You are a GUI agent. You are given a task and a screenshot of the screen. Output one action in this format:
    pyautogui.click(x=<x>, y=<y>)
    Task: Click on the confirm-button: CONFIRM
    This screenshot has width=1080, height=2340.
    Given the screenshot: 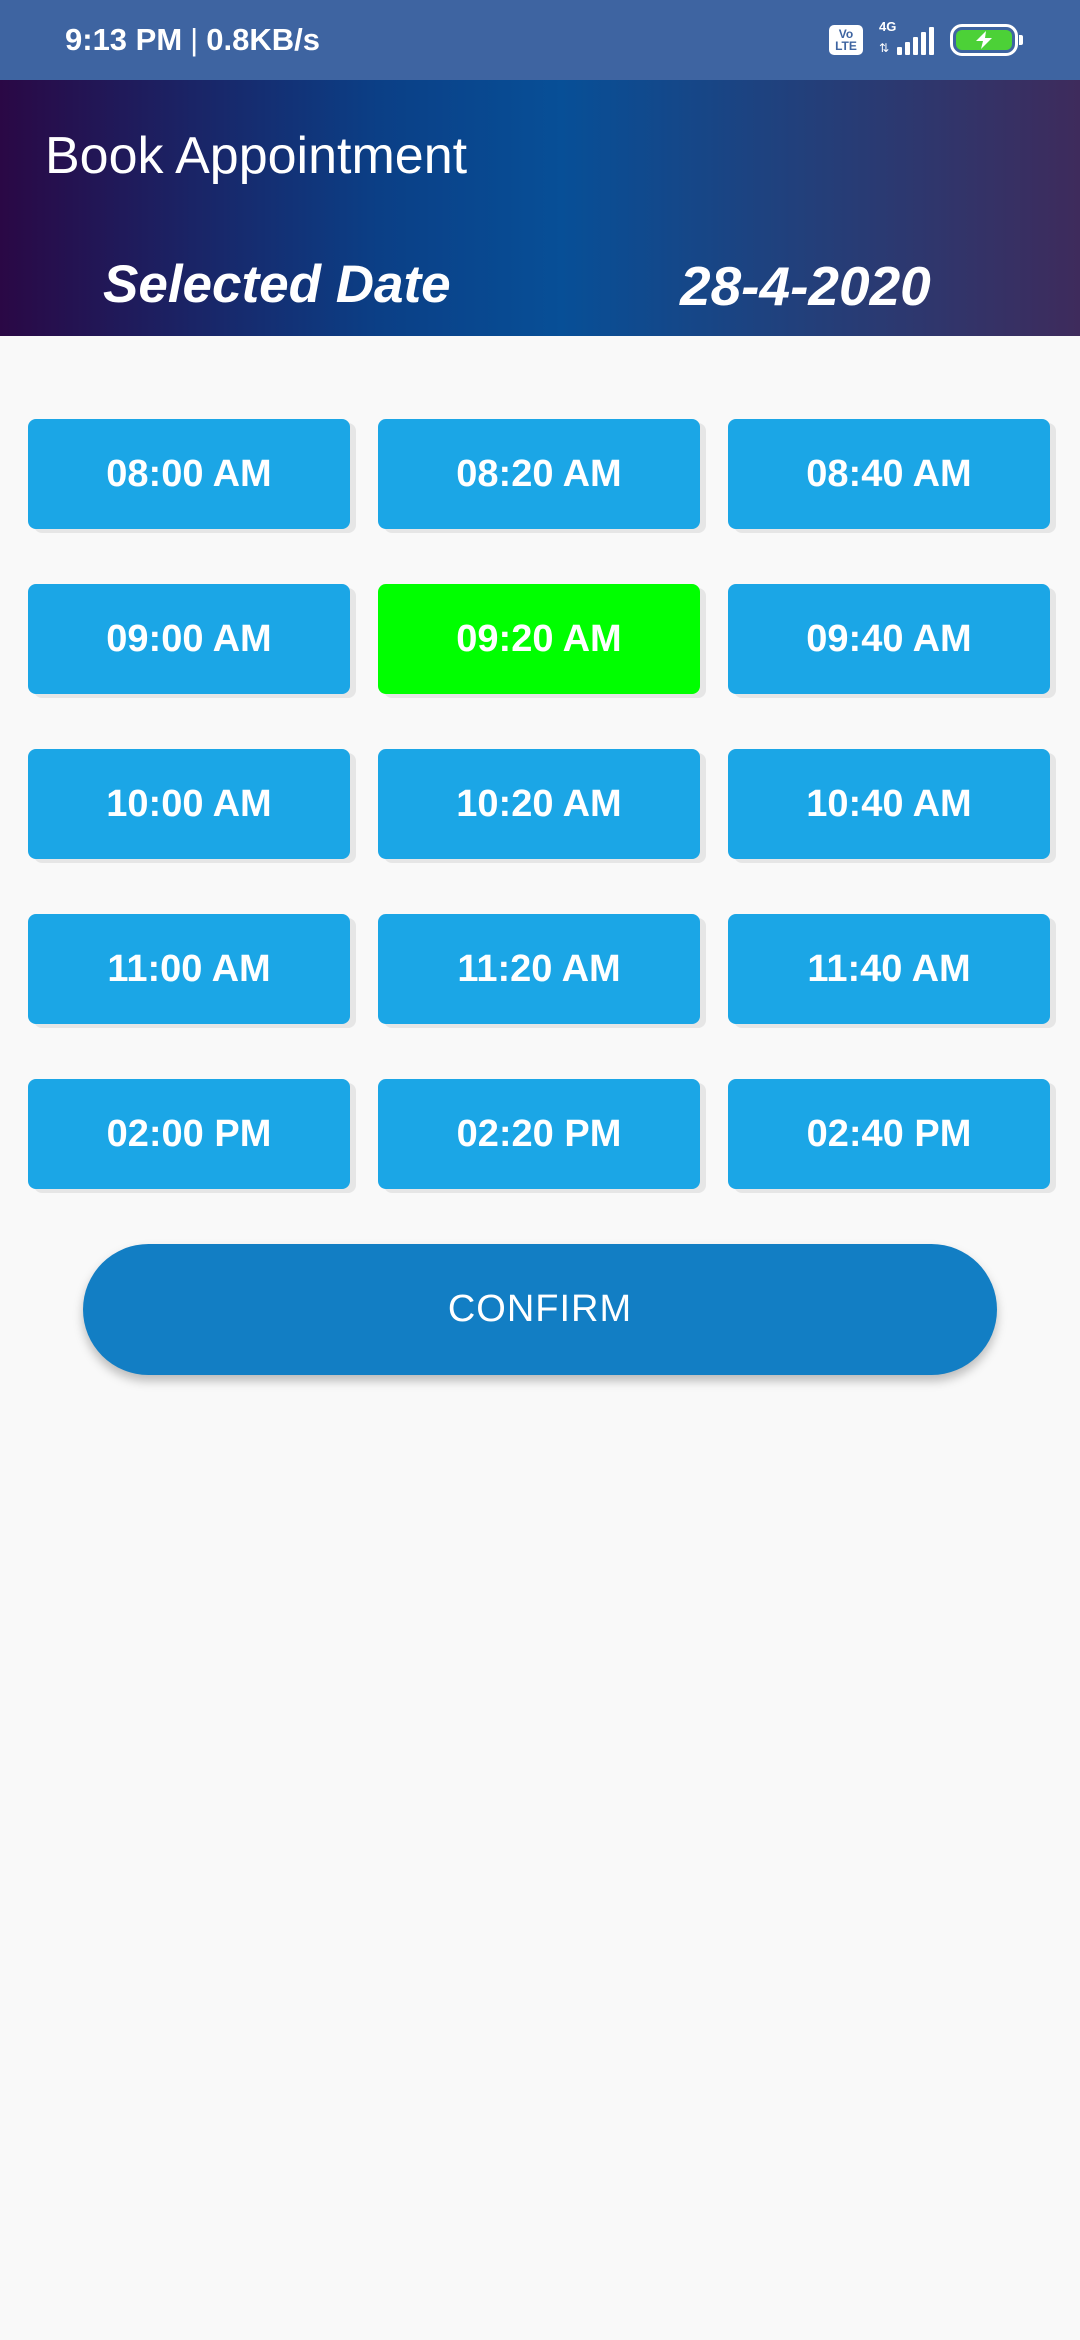 What is the action you would take?
    pyautogui.click(x=540, y=1309)
    